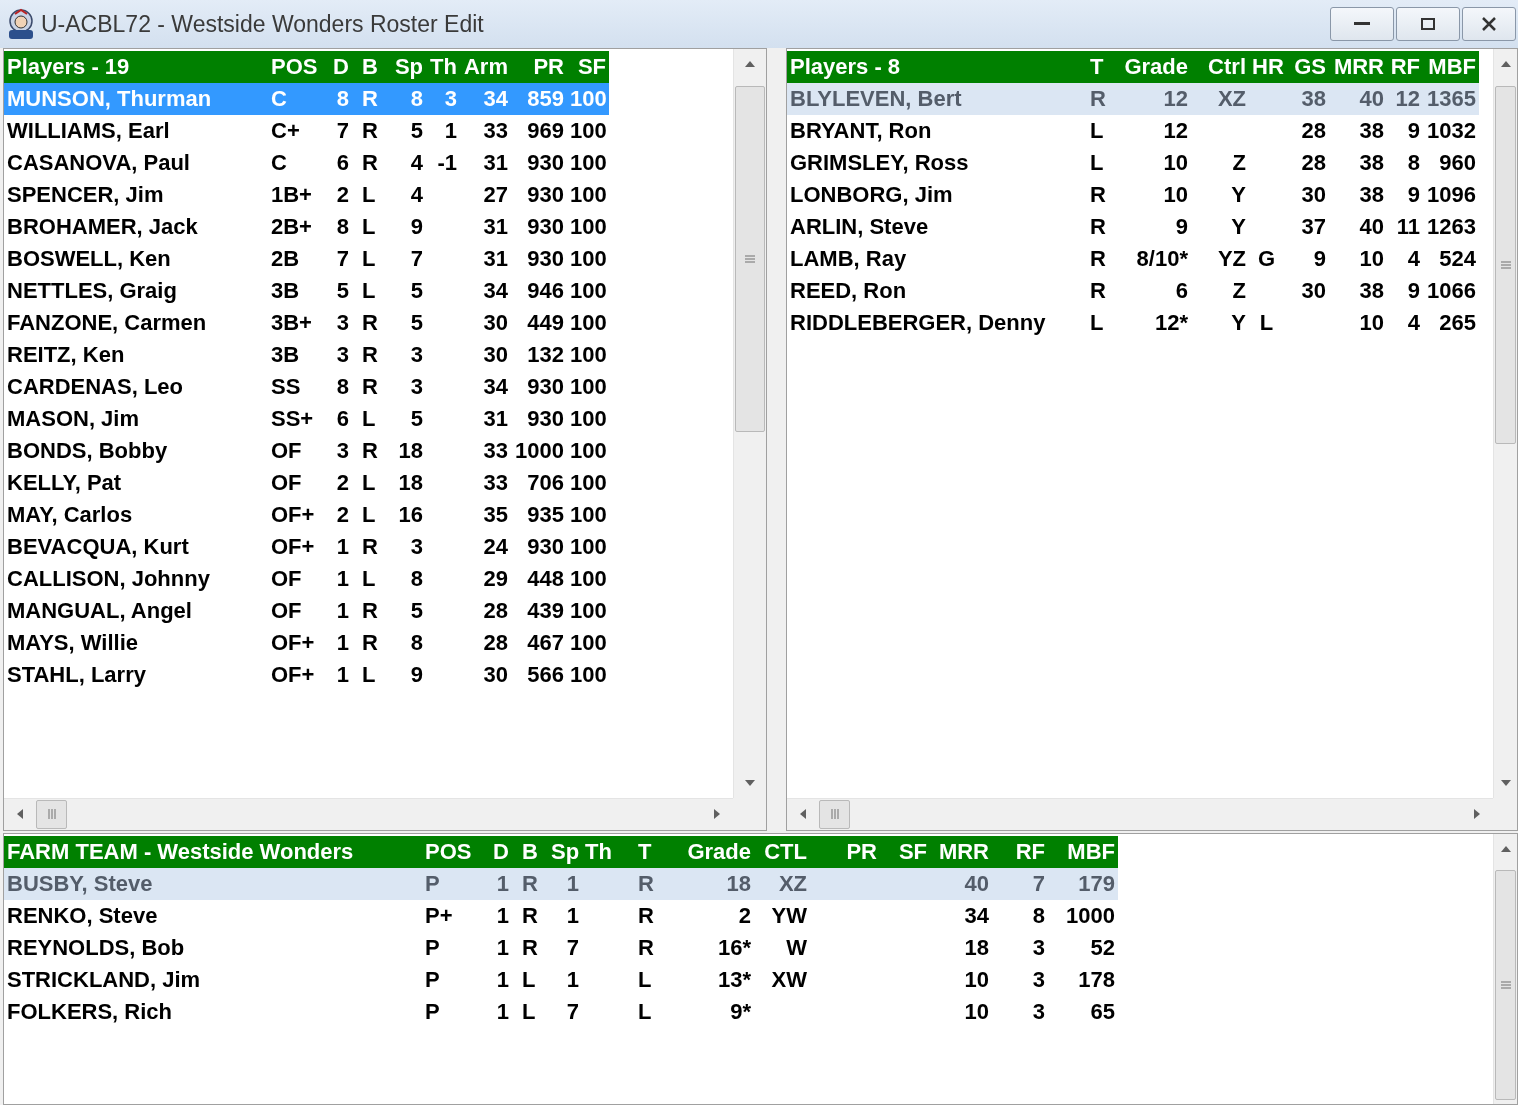 The image size is (1518, 1105). What do you see at coordinates (306, 291) in the screenshot?
I see `table-row: NETTLES, Graig 3B 5 L 5 34 946 100` at bounding box center [306, 291].